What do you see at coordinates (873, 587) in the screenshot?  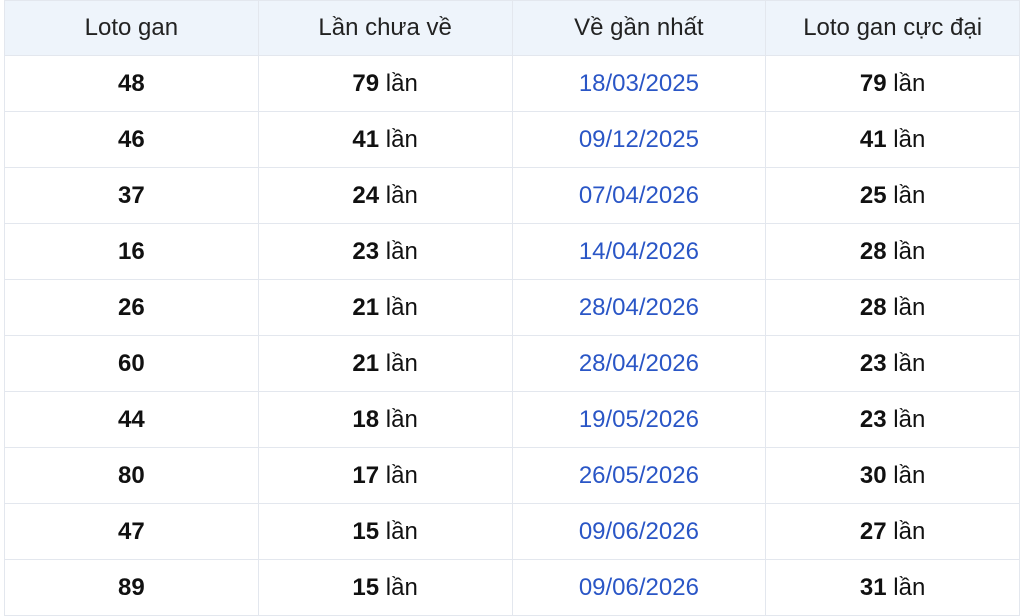 I see `max-gan-count: 31` at bounding box center [873, 587].